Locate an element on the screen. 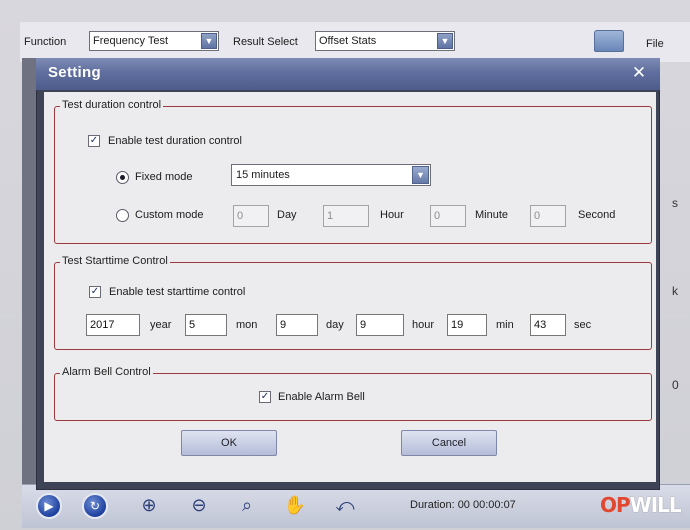 This screenshot has height=530, width=690. function-select: Frequency Test ▼ is located at coordinates (154, 41).